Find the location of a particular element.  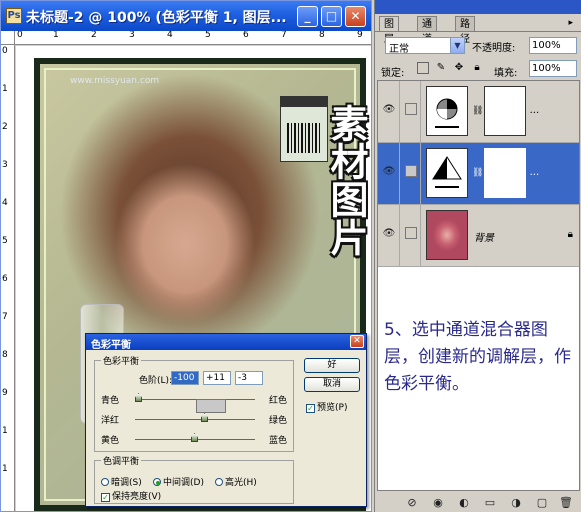

ruler-number: 1 is located at coordinates (5, 431).